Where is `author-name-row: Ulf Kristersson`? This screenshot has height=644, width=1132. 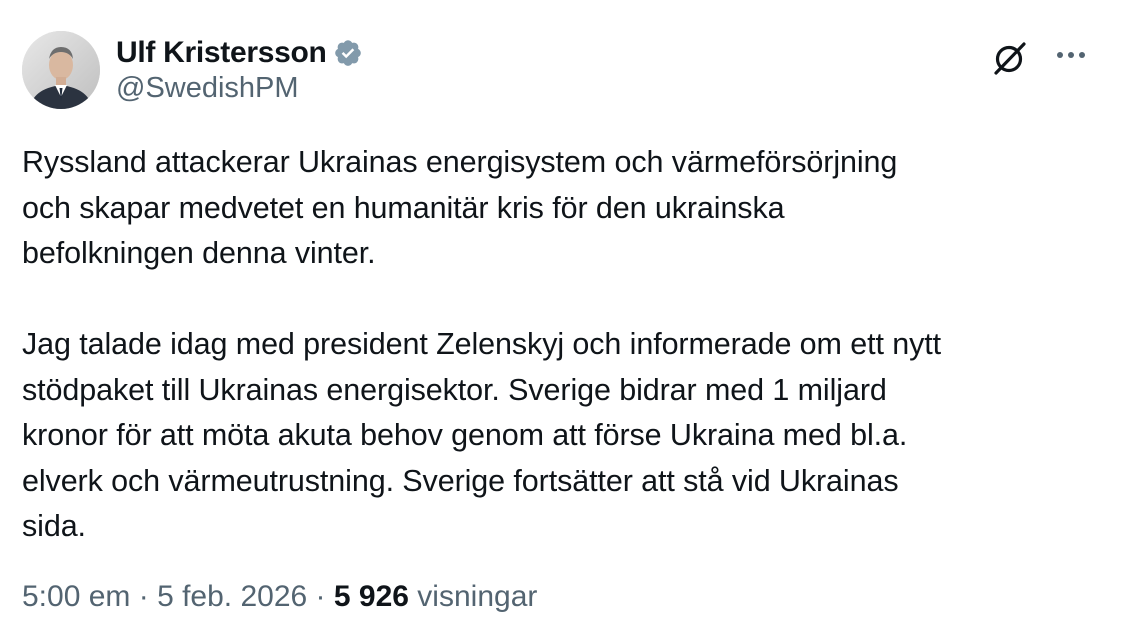 author-name-row: Ulf Kristersson is located at coordinates (239, 53).